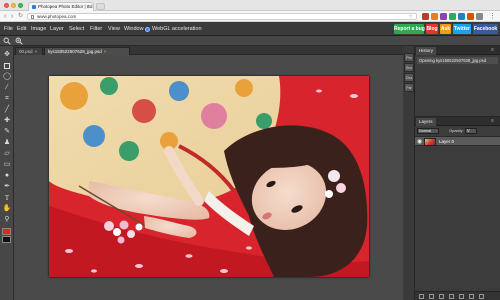 The width and height of the screenshot is (500, 300). Describe the element at coordinates (471, 296) in the screenshot. I see `new-layer-icon` at that location.